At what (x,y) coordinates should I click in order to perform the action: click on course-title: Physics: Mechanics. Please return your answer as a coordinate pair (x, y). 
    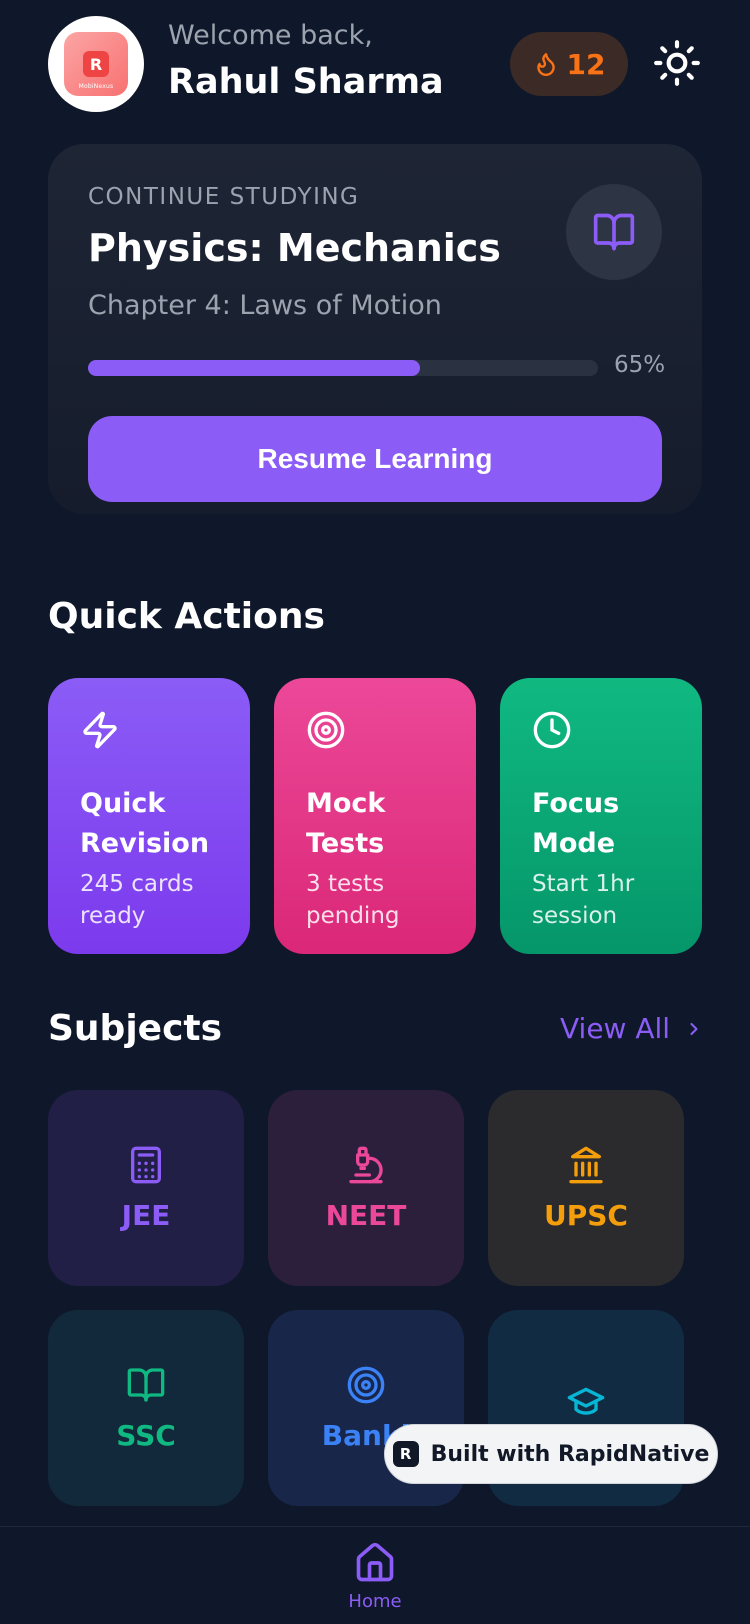
    Looking at the image, I should click on (294, 248).